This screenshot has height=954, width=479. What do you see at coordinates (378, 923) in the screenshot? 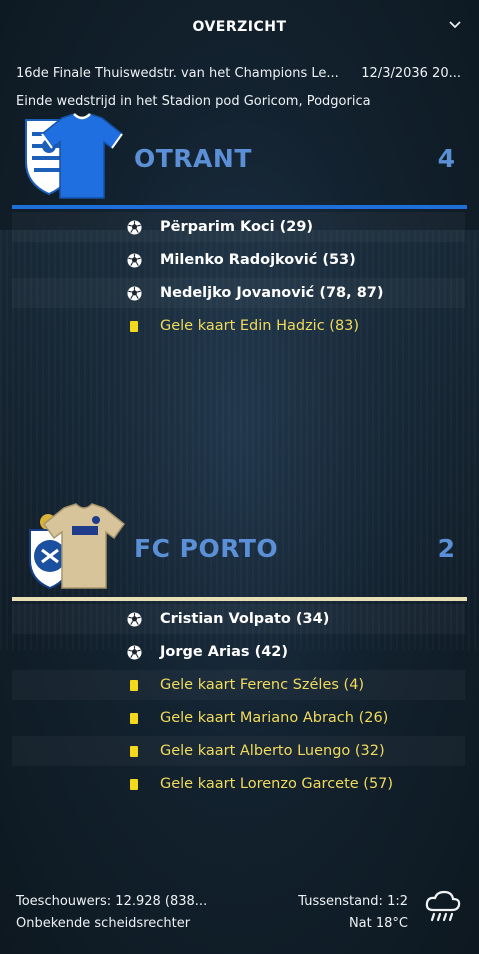
I see `weather-text: Nat 18°C` at bounding box center [378, 923].